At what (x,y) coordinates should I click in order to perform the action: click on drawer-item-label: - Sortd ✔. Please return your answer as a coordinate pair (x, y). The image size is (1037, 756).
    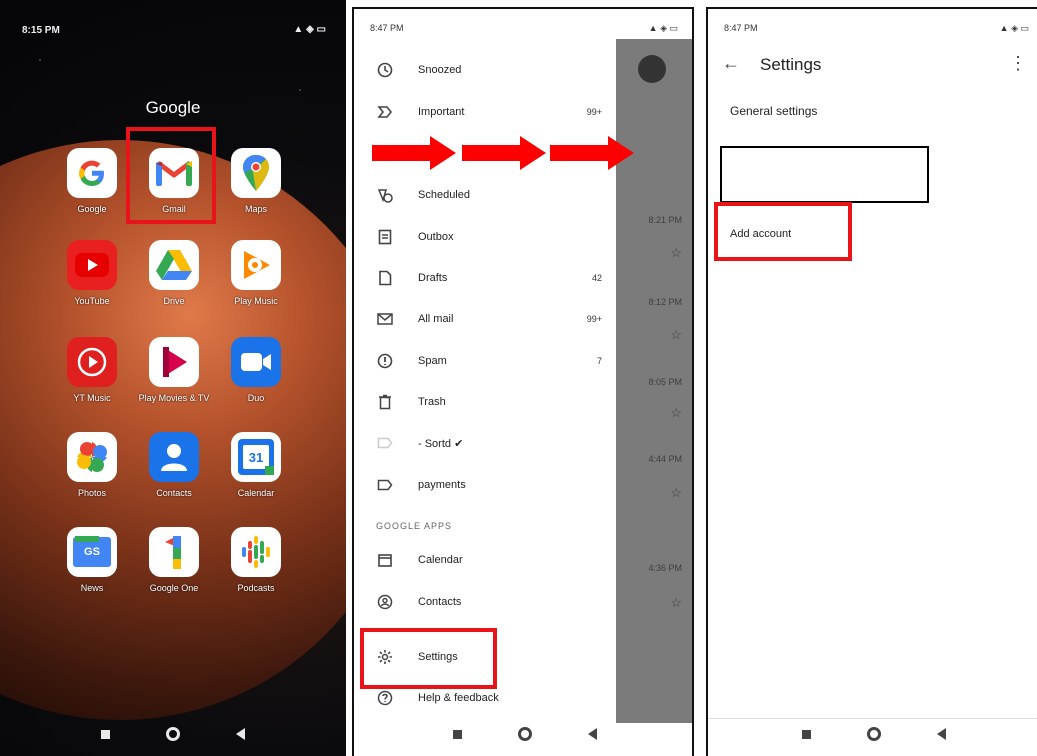
    Looking at the image, I should click on (441, 443).